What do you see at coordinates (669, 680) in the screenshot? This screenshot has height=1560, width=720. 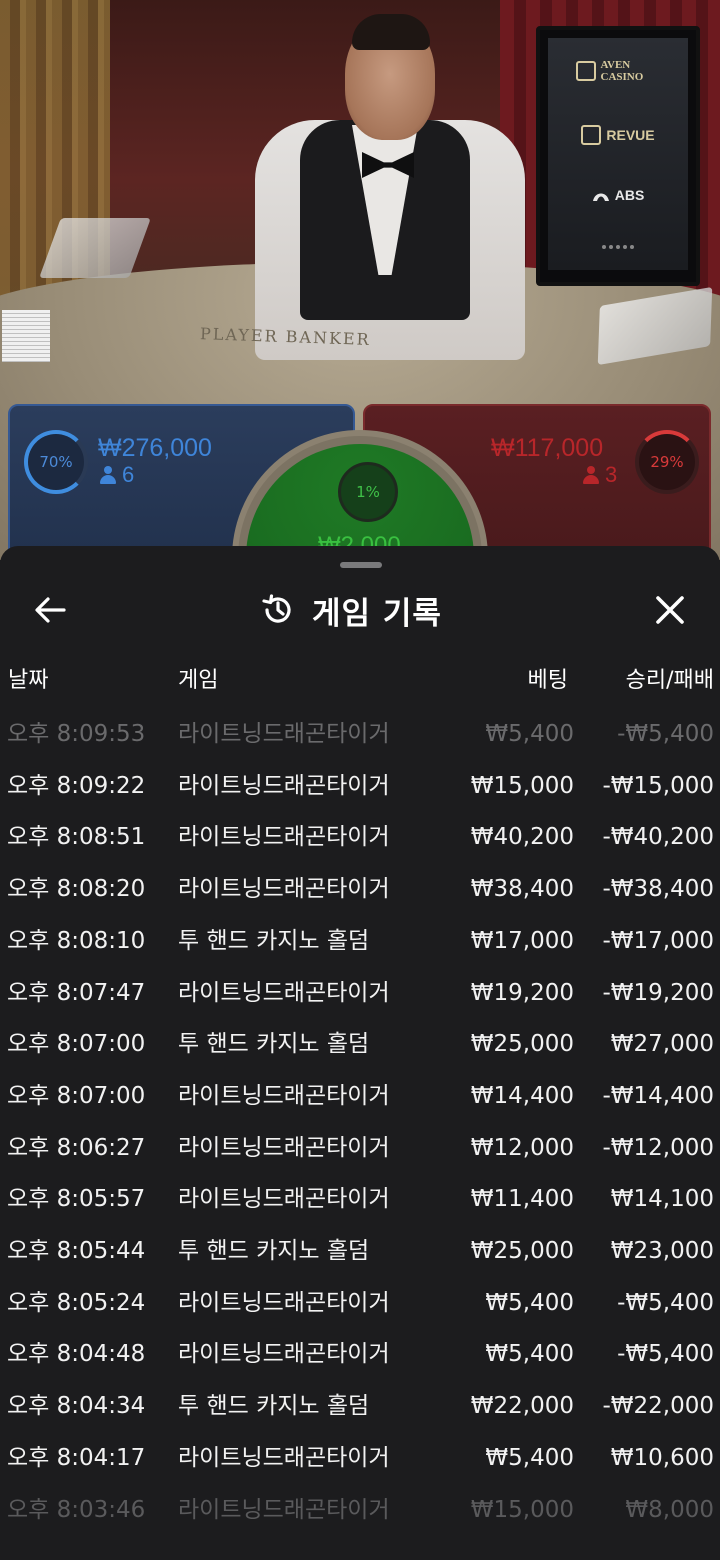 I see `column-header-result: 승리/패배` at bounding box center [669, 680].